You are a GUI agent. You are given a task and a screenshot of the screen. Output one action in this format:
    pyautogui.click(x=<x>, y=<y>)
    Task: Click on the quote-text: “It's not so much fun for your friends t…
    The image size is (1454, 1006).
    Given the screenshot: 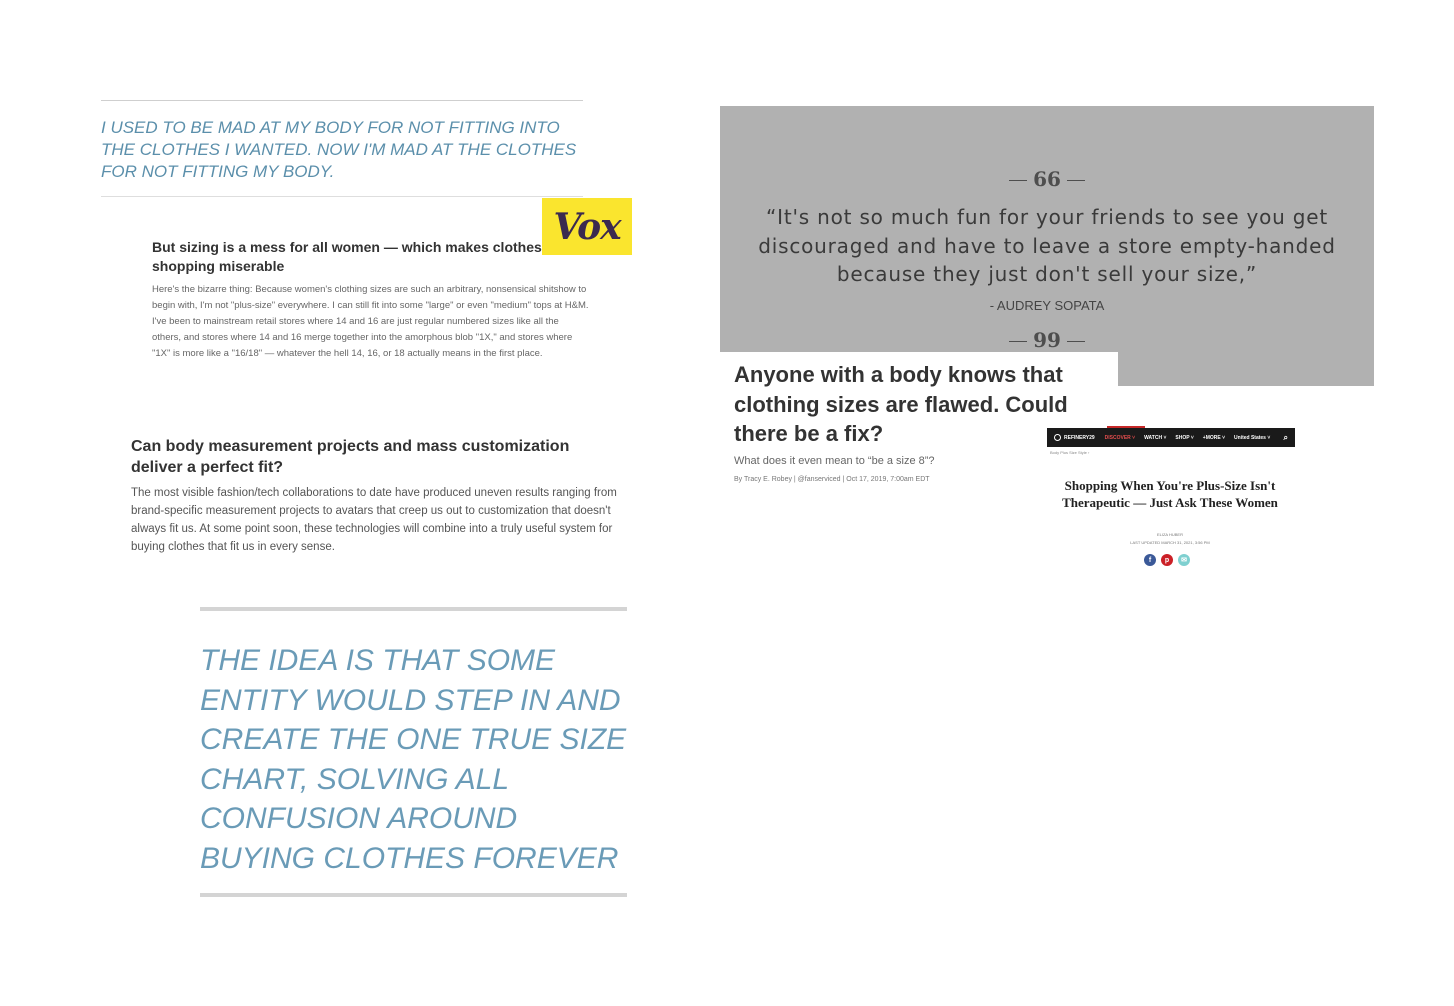 What is the action you would take?
    pyautogui.click(x=1047, y=245)
    